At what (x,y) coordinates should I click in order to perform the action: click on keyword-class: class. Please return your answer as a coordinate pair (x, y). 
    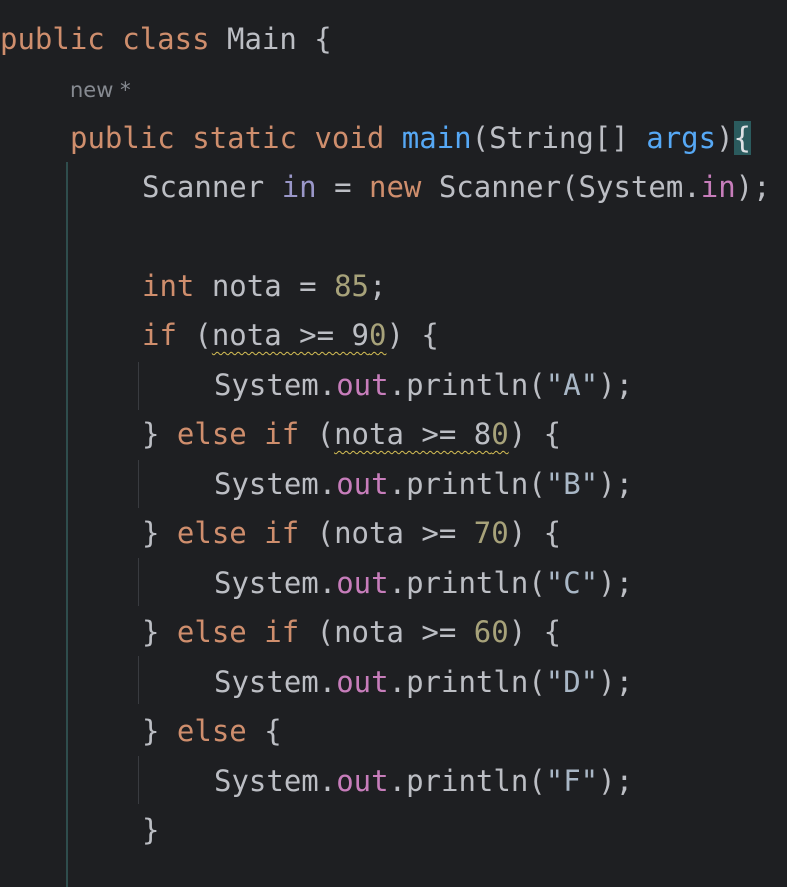
    Looking at the image, I should click on (166, 39).